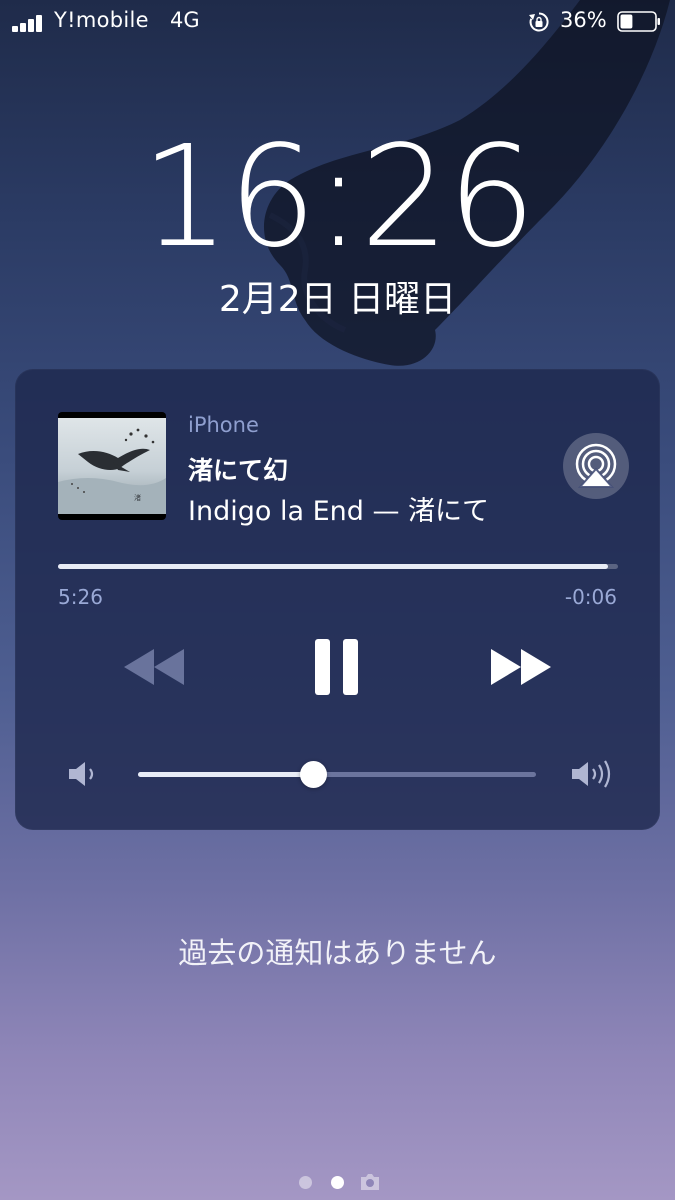 This screenshot has width=675, height=1200. I want to click on battery-icon, so click(638, 21).